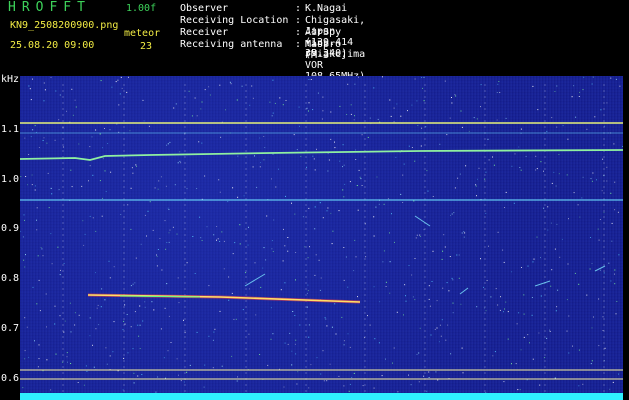 The width and height of the screenshot is (629, 400). I want to click on y-tick-label: 1.1, so click(10, 129).